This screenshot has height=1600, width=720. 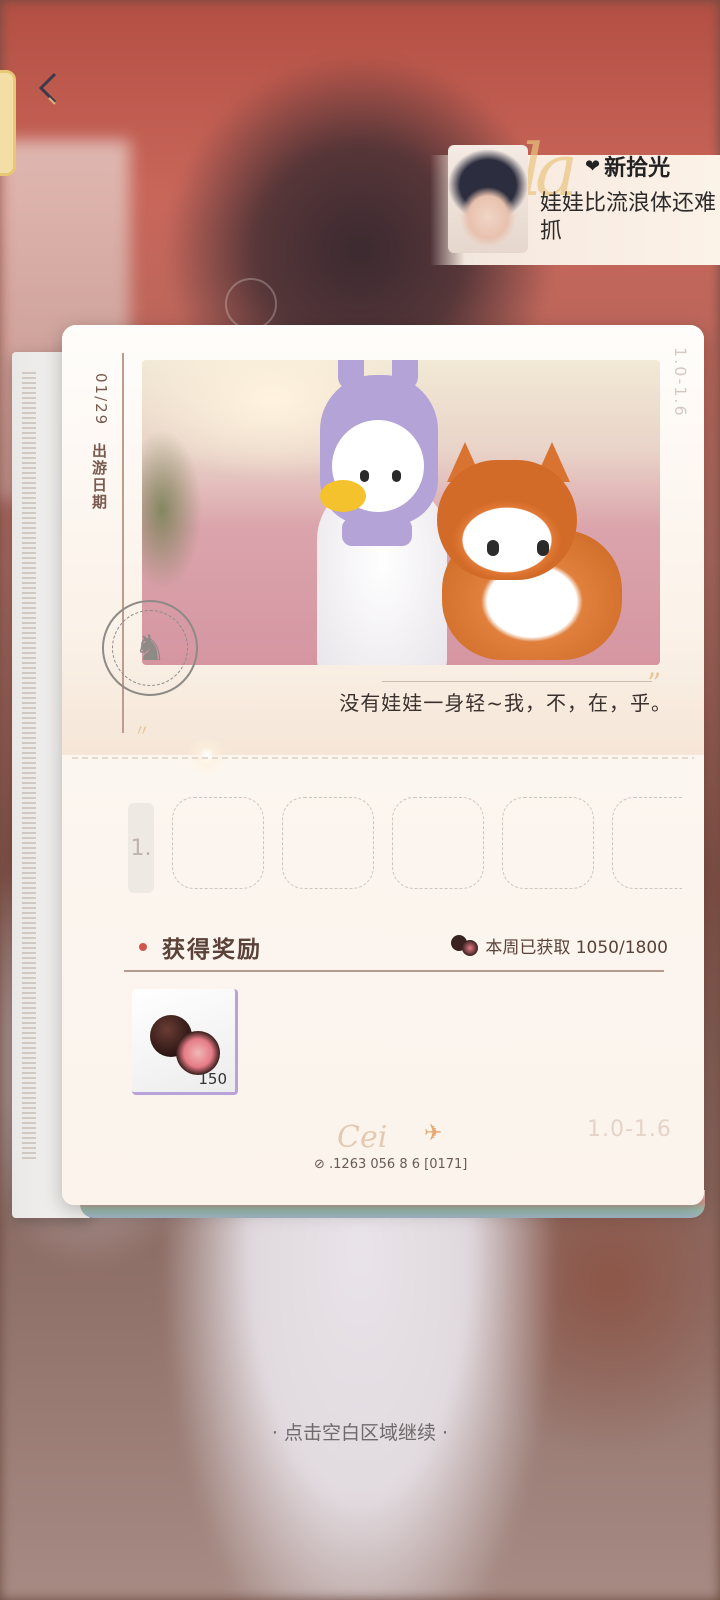 What do you see at coordinates (360, 1433) in the screenshot?
I see `continue-hint: · 点击空白区域继续 ·` at bounding box center [360, 1433].